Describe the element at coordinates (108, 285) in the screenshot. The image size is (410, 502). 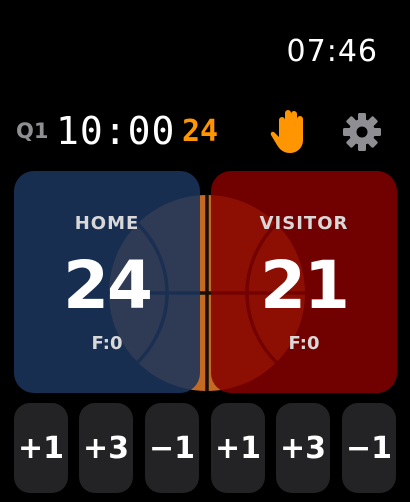
I see `home-score: 24` at that location.